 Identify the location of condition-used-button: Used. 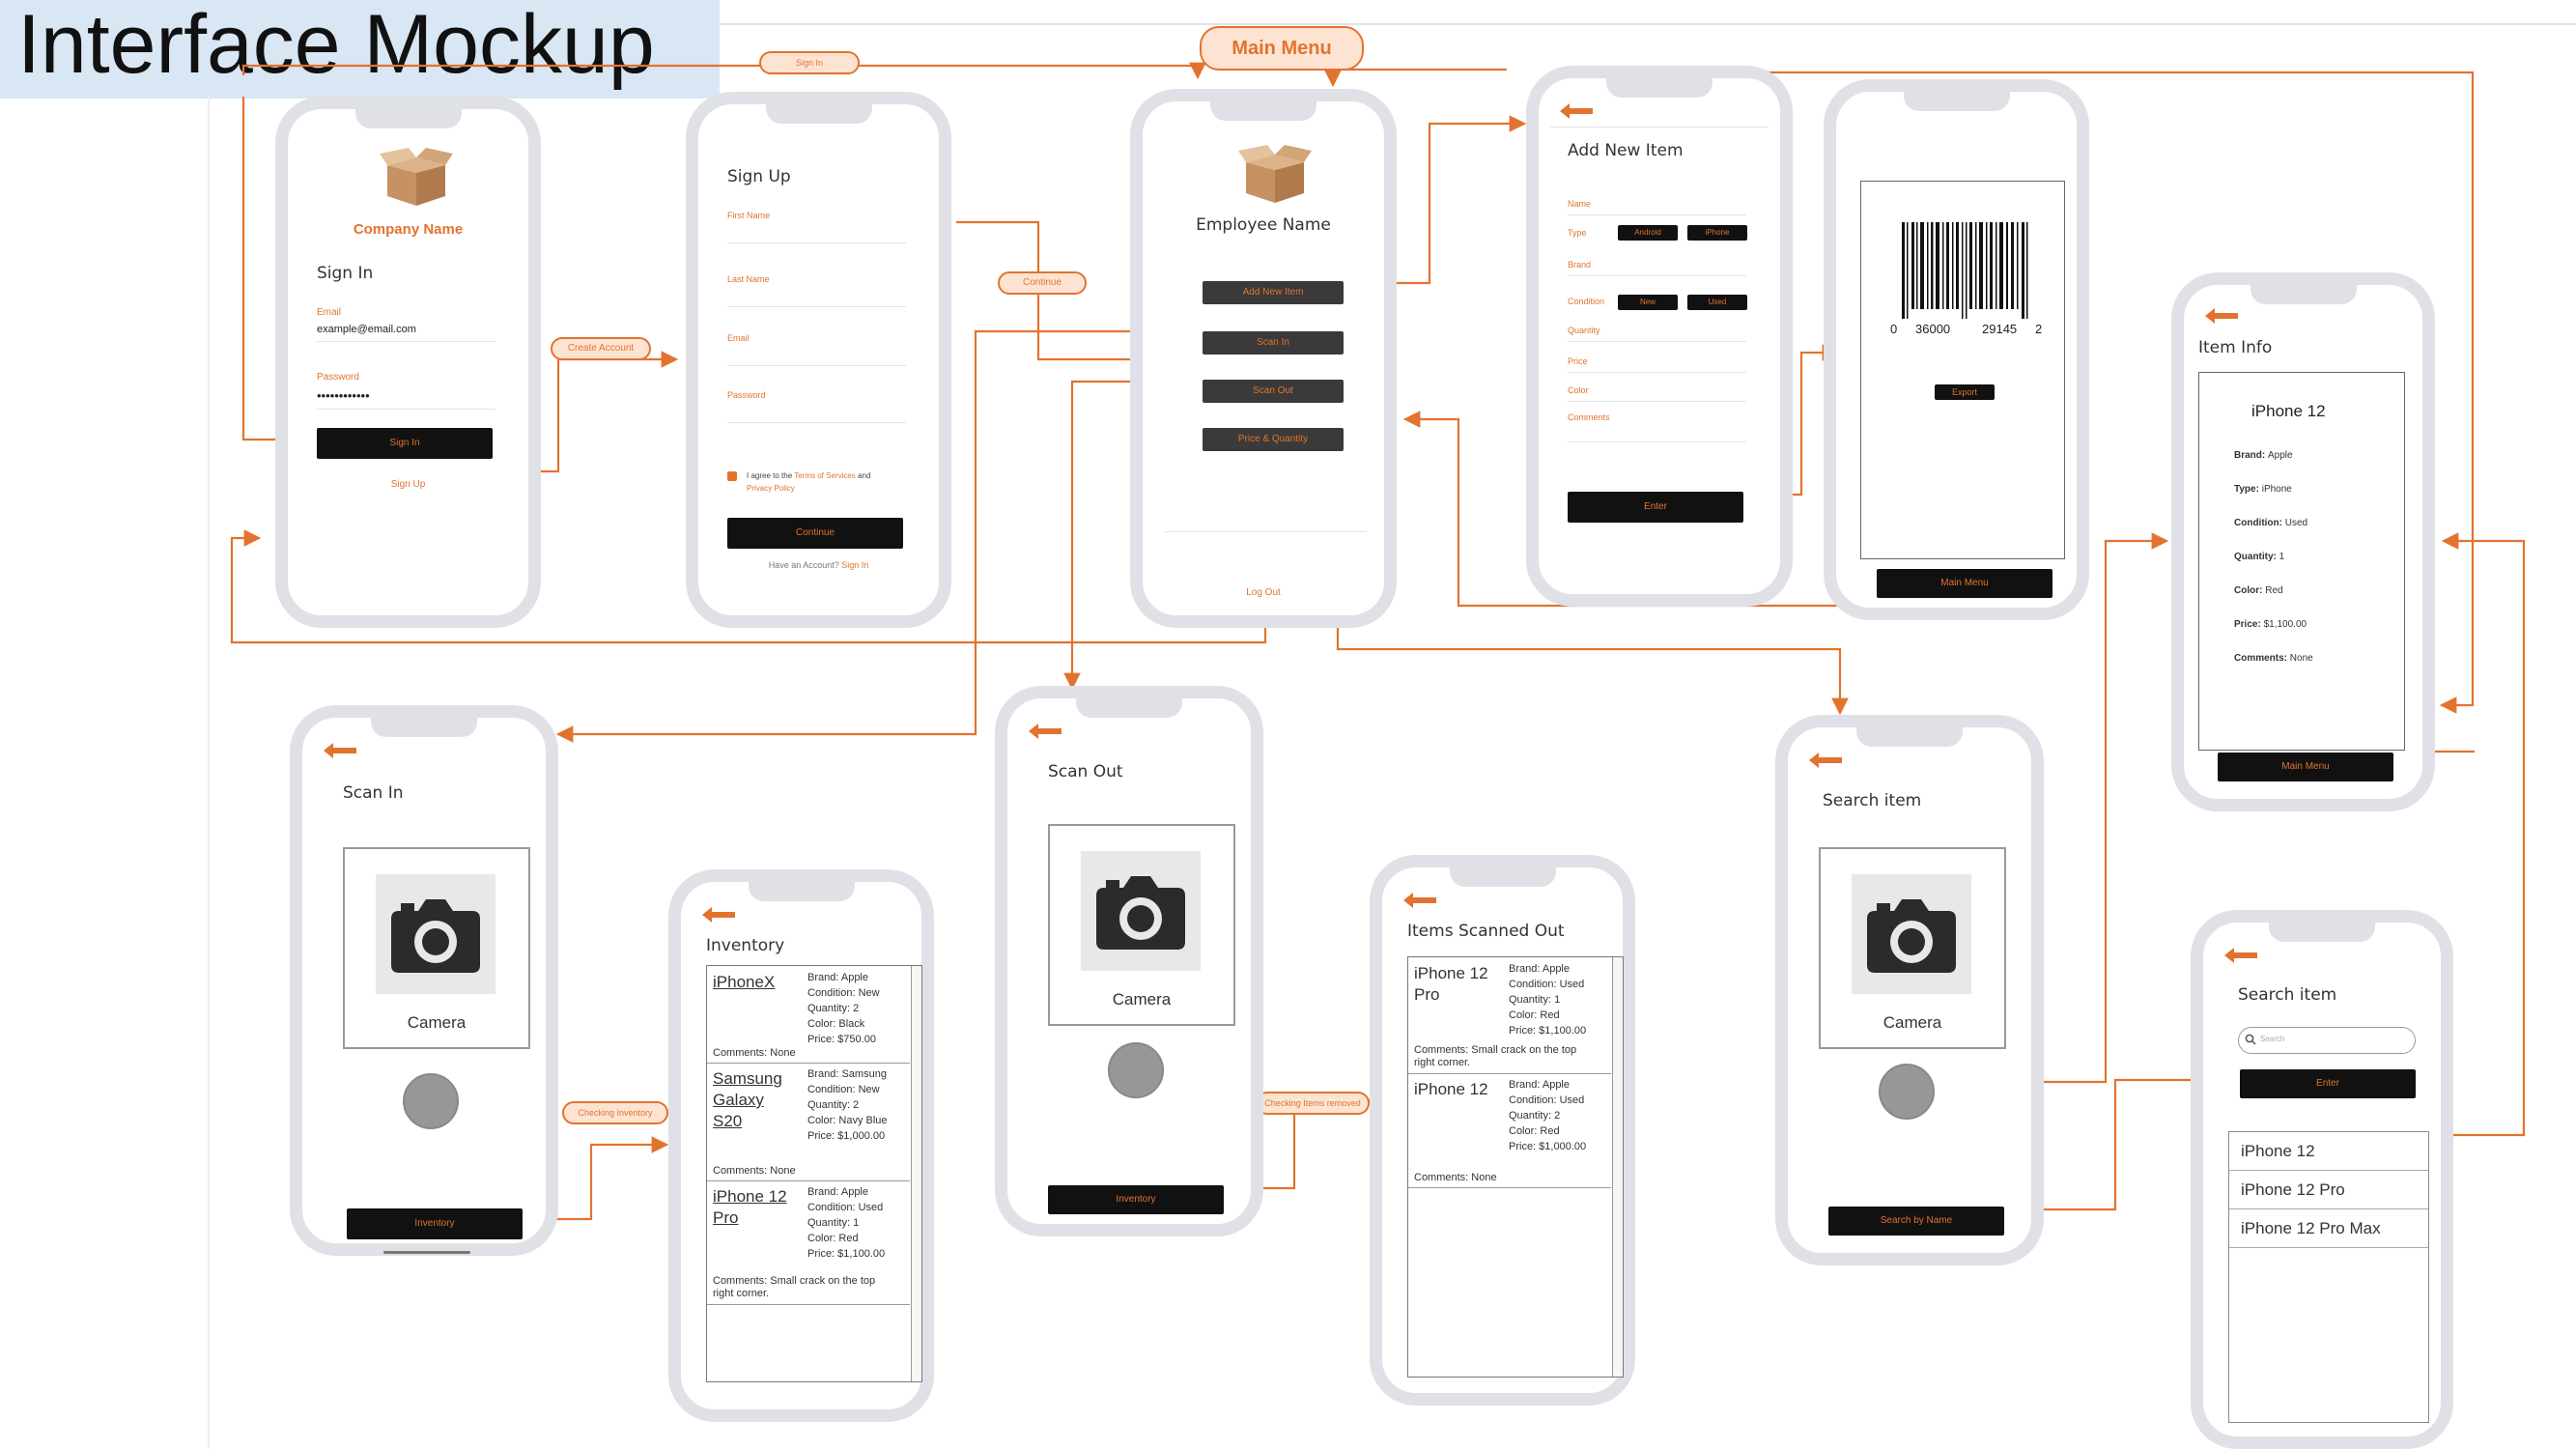
(1717, 302).